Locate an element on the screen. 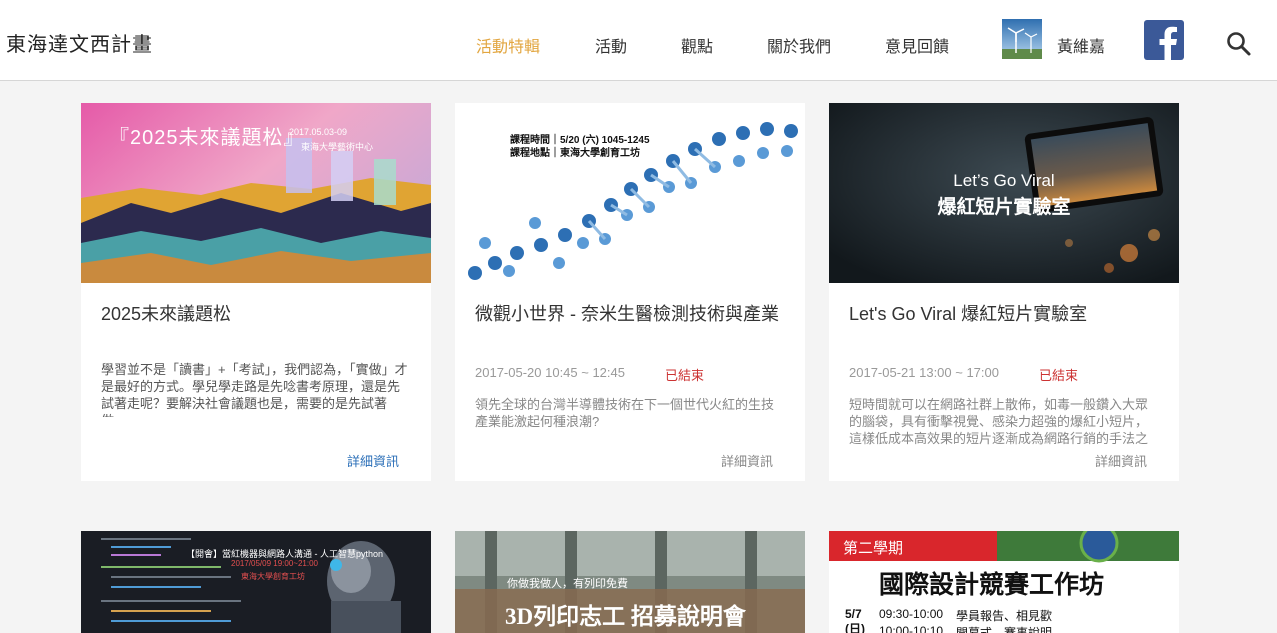  nav-item-viewpoints: 觀點 is located at coordinates (697, 45).